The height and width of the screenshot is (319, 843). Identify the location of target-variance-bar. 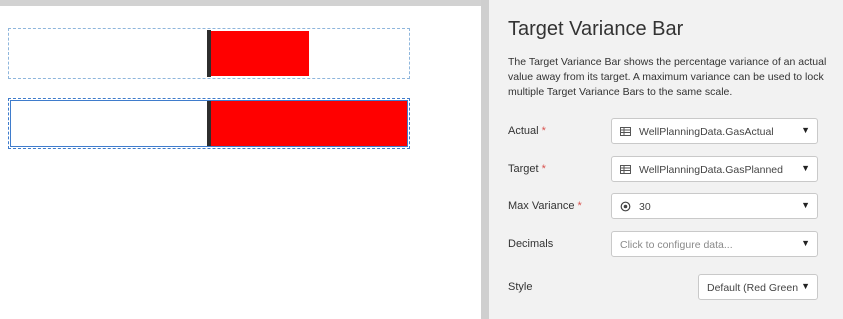
(209, 53).